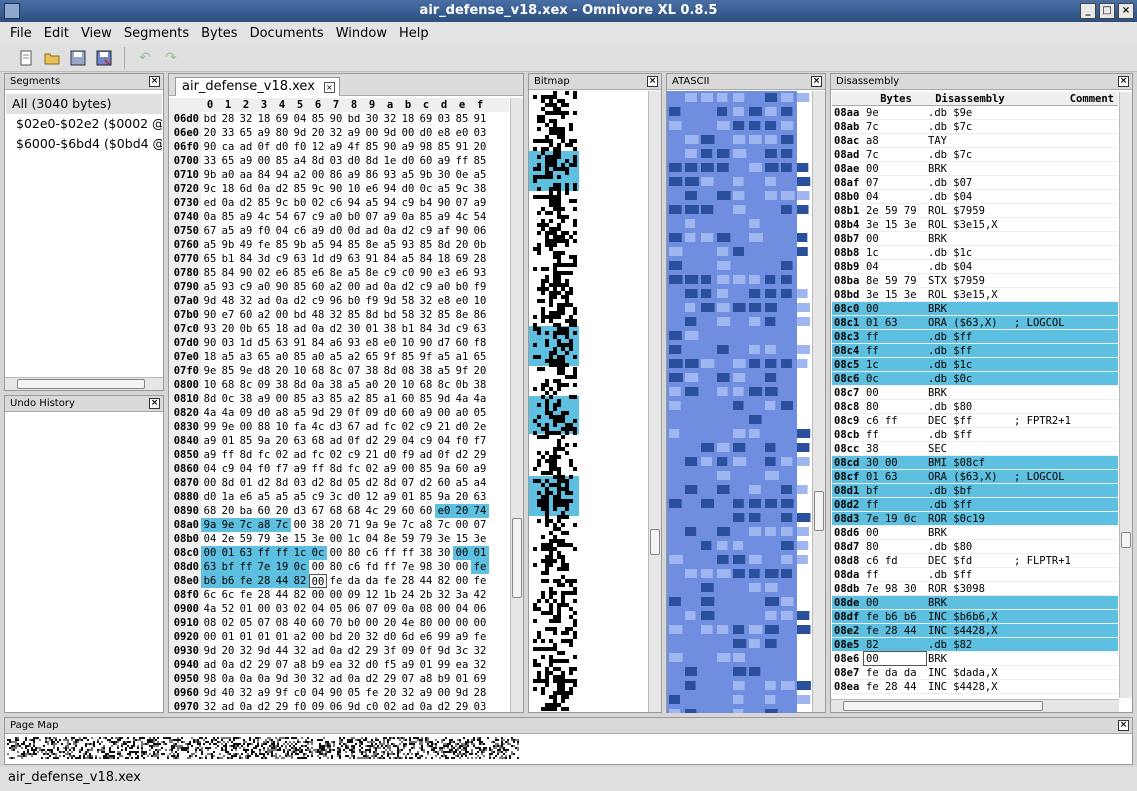  Describe the element at coordinates (318, 399) in the screenshot. I see `hex-byte-cell: a3` at that location.